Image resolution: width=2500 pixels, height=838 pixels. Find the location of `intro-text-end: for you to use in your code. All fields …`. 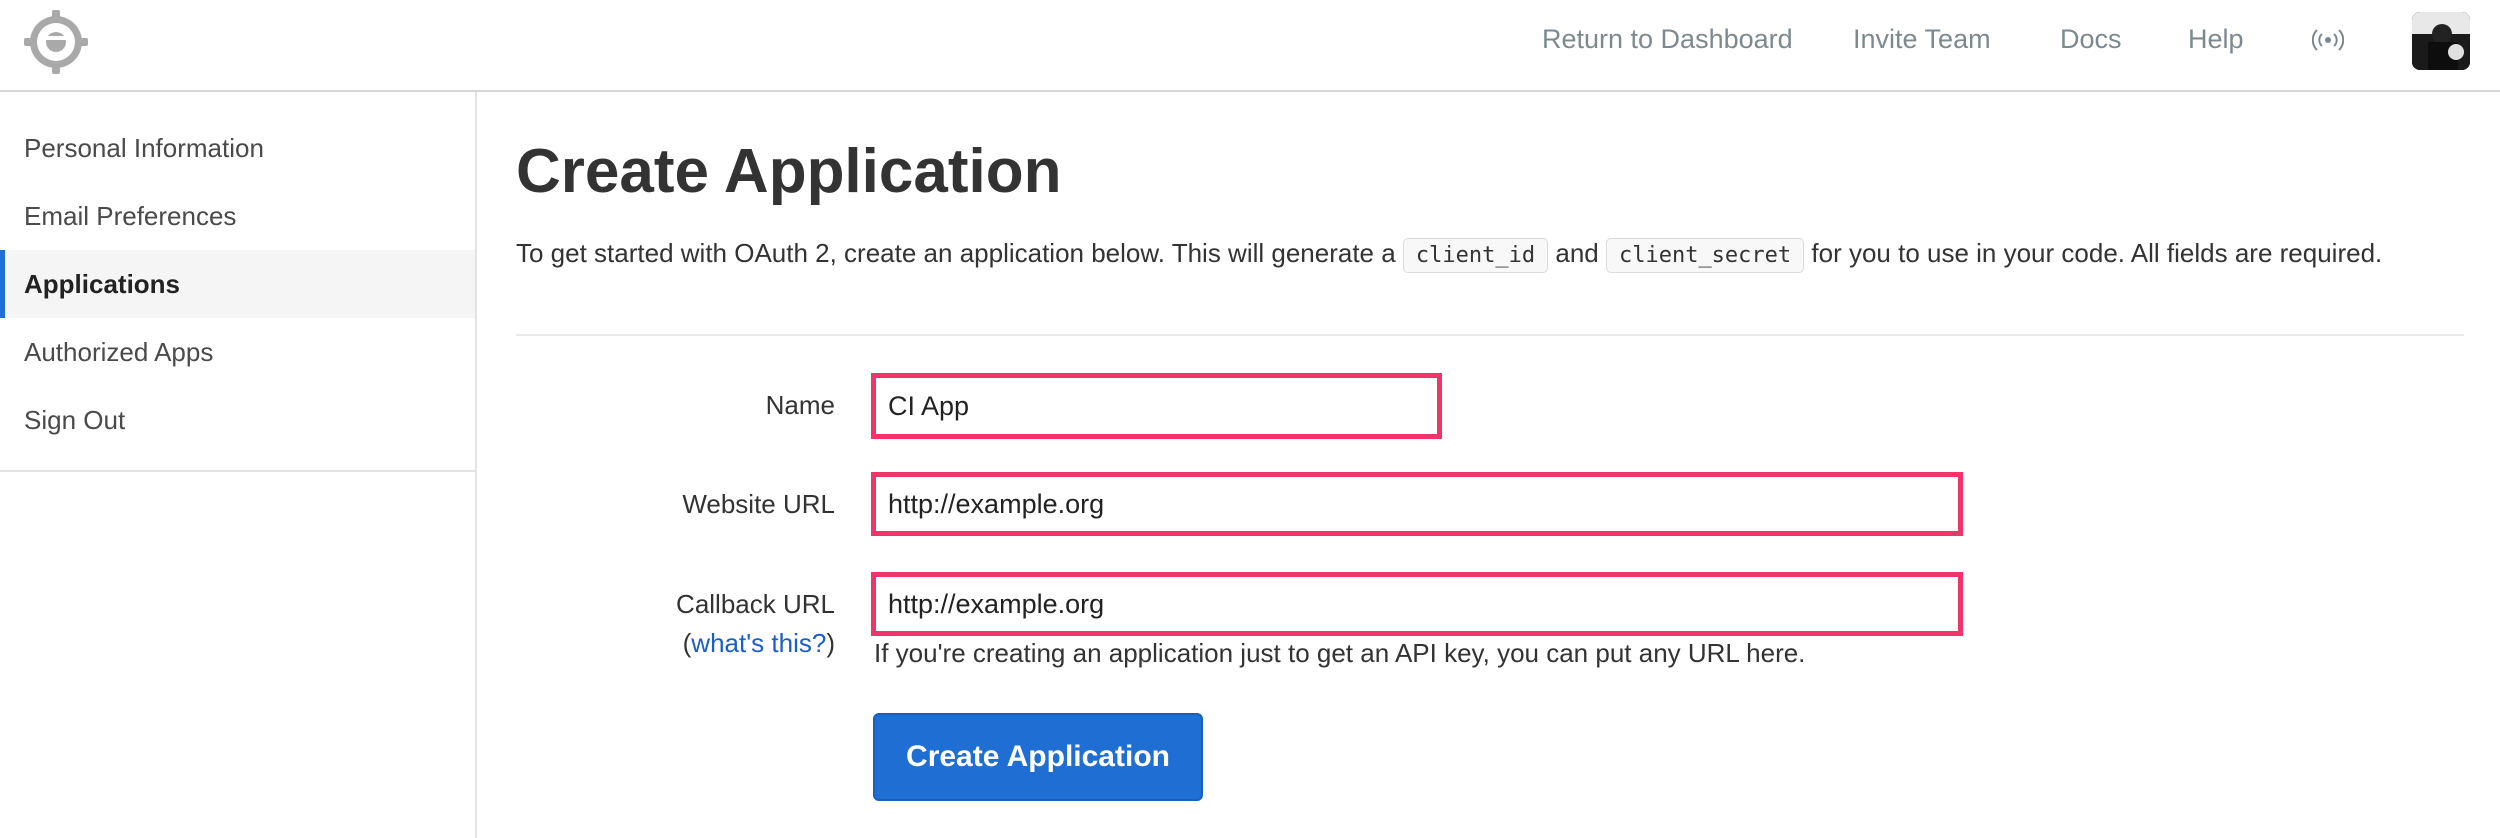

intro-text-end: for you to use in your code. All fields … is located at coordinates (2093, 253).